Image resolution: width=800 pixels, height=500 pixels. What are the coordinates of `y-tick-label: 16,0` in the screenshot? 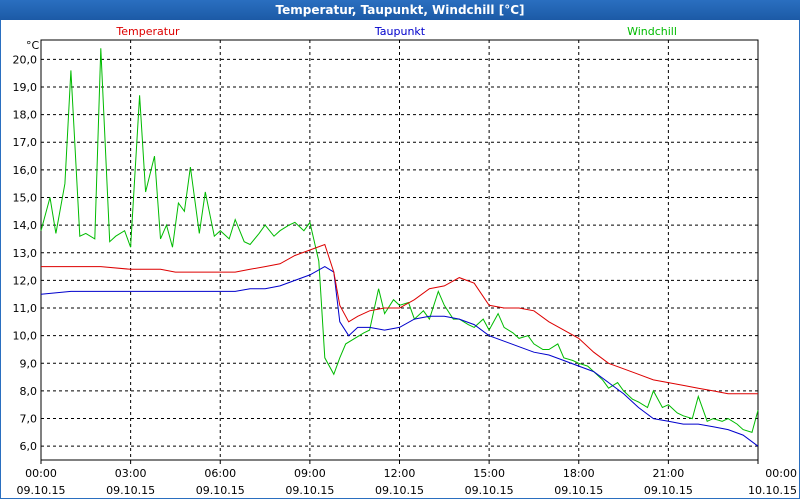 It's located at (25, 170).